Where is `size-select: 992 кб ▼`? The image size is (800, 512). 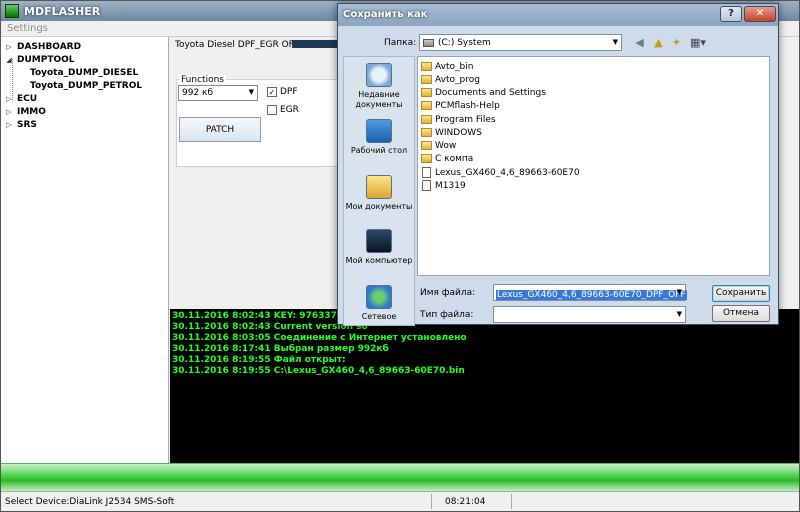
size-select: 992 кб ▼ is located at coordinates (218, 93).